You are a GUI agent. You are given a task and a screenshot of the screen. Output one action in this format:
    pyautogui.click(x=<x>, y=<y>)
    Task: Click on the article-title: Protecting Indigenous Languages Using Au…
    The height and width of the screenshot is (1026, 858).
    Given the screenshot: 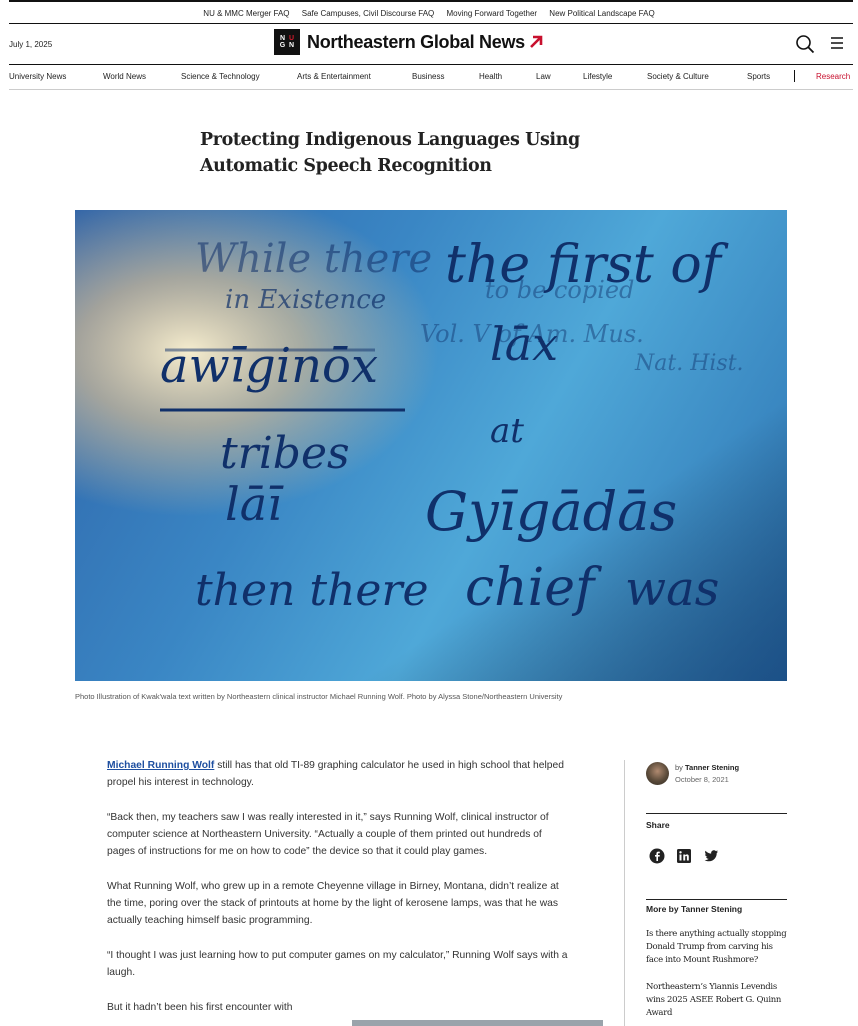 What is the action you would take?
    pyautogui.click(x=390, y=153)
    